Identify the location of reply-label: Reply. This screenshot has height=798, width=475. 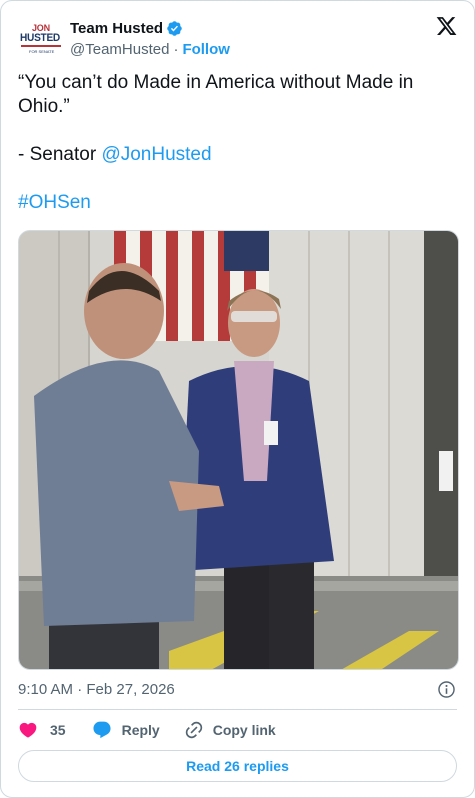
(140, 730).